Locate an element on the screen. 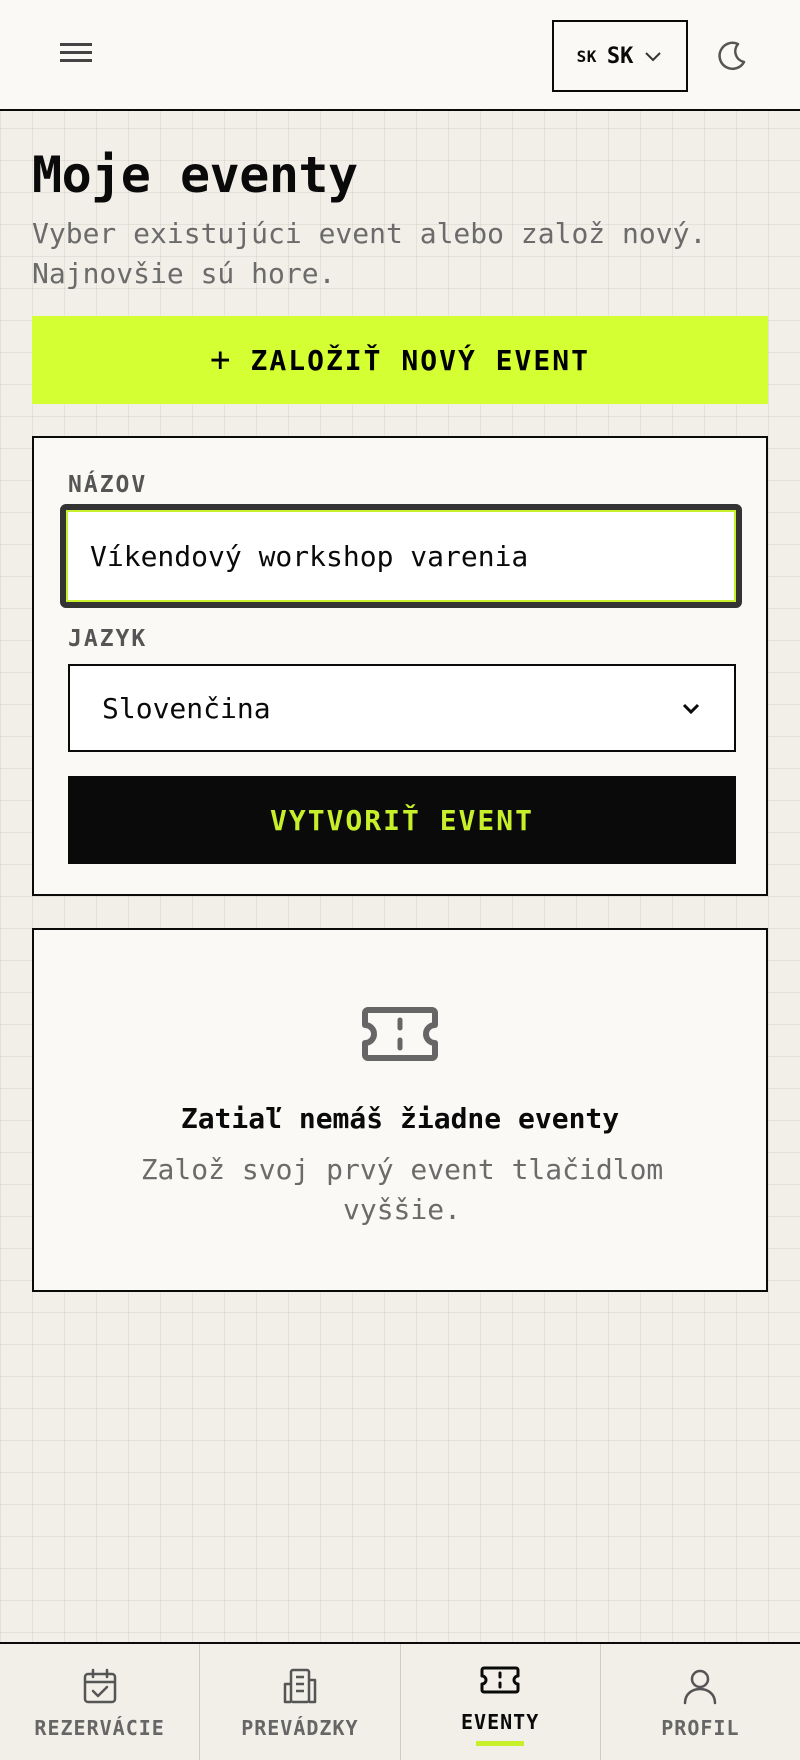 The image size is (800, 1760). user-icon is located at coordinates (700, 1687).